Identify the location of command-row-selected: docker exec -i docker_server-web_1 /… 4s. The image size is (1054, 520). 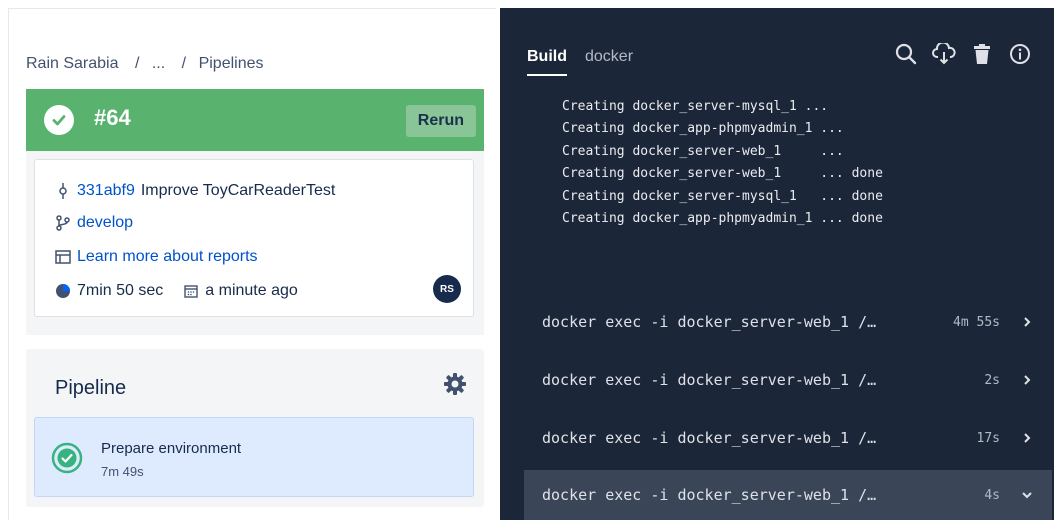
(788, 495).